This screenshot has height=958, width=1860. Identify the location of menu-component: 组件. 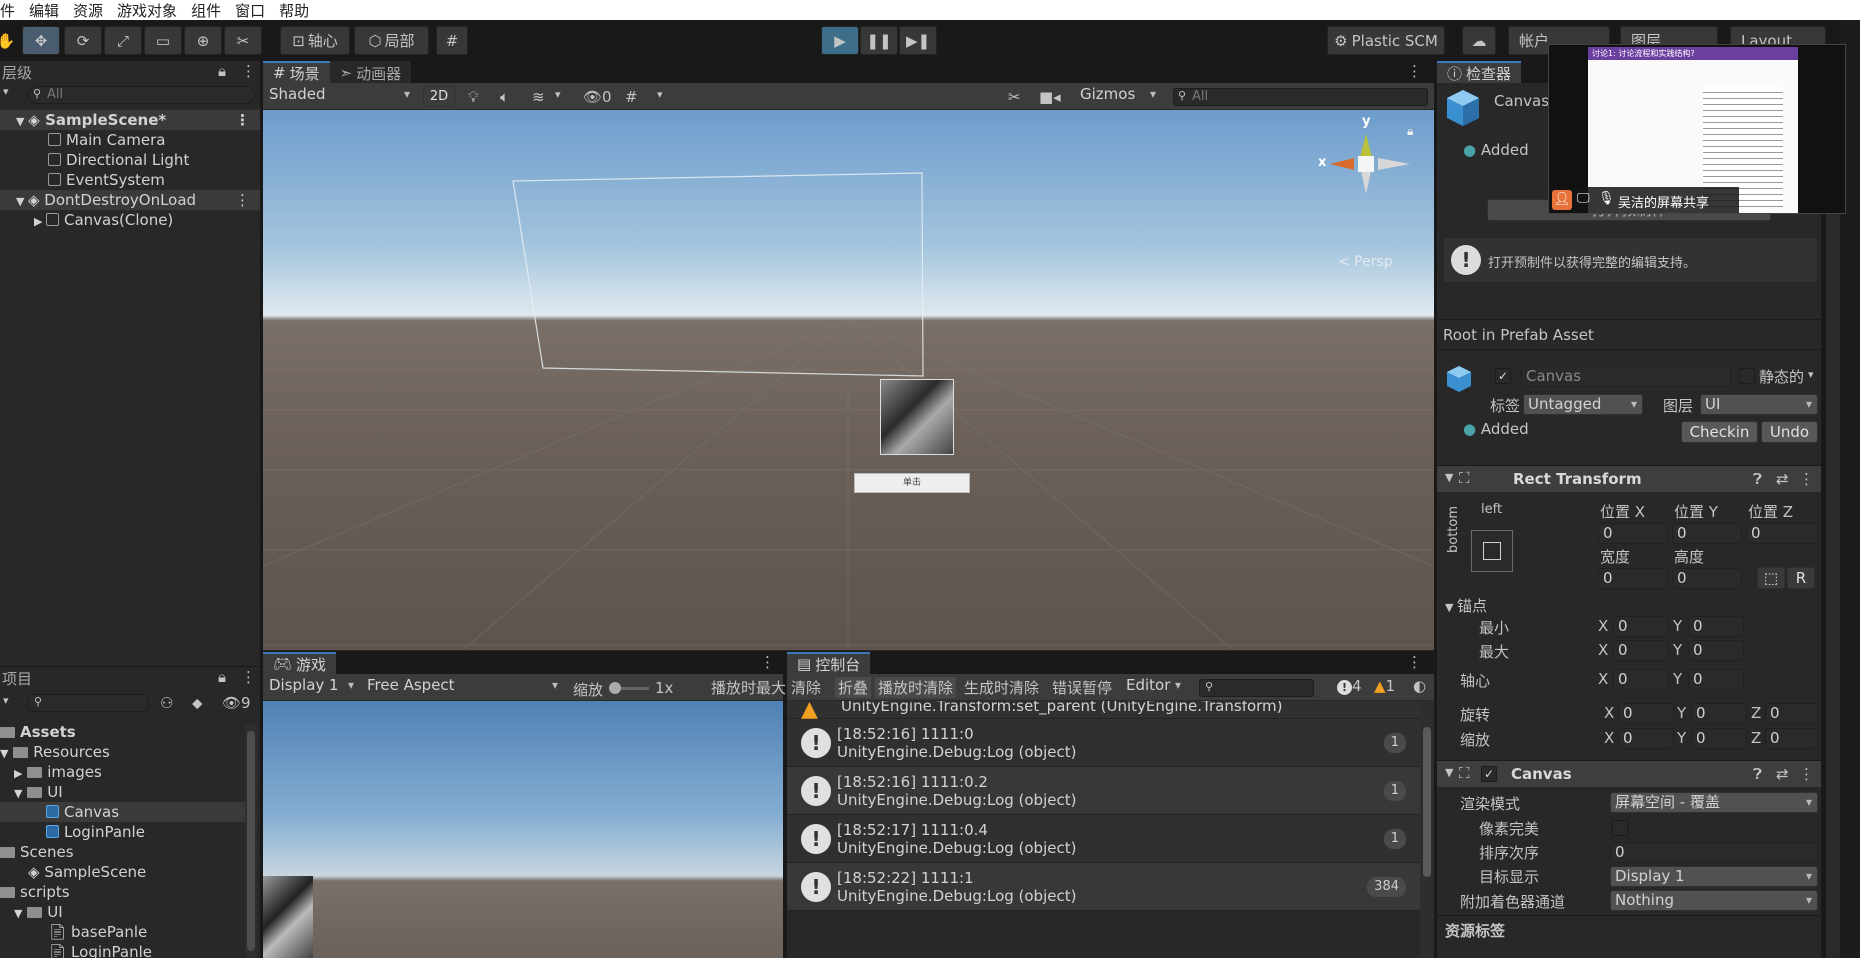
(206, 10).